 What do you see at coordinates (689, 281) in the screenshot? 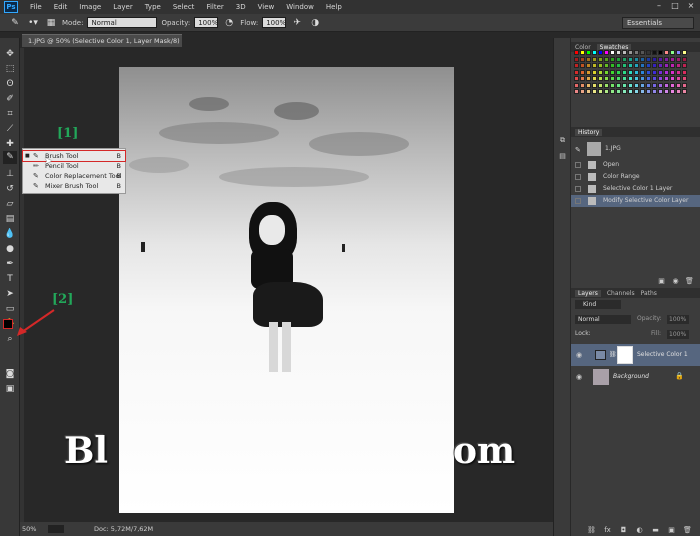
I see `trash-icon: 🗑` at bounding box center [689, 281].